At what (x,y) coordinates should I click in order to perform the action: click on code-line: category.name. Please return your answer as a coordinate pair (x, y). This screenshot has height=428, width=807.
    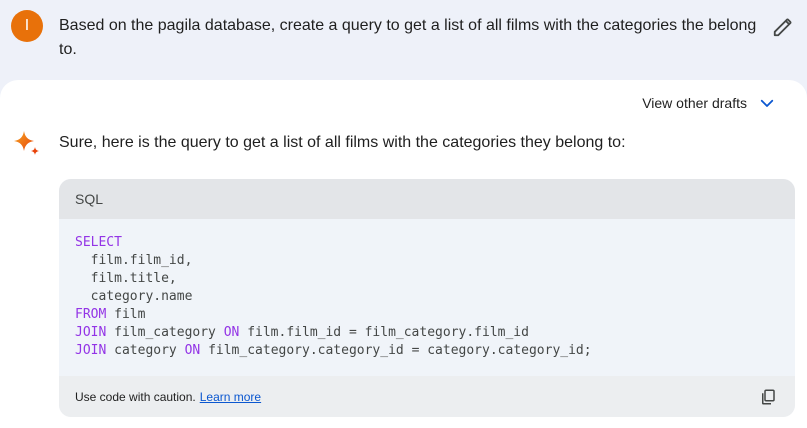
    Looking at the image, I should click on (427, 297).